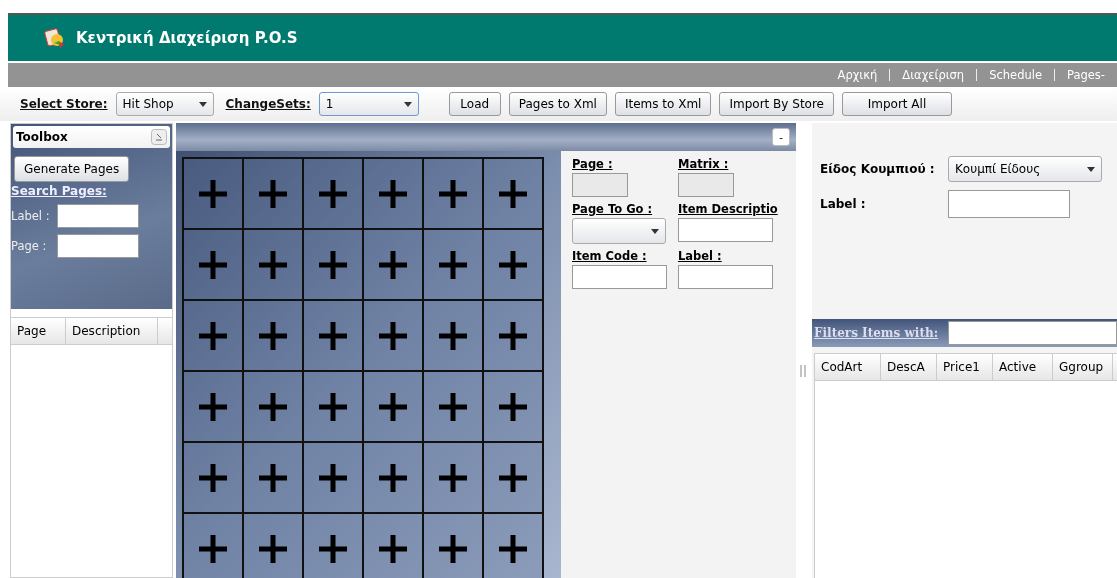 The image size is (1117, 578). Describe the element at coordinates (1025, 169) in the screenshot. I see `button-type-dropdown: Κουμπί Είδους` at that location.